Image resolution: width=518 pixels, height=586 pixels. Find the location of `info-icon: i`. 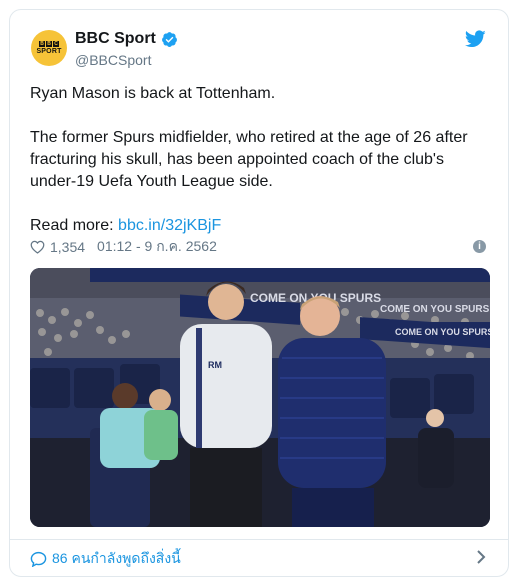

info-icon: i is located at coordinates (479, 246).